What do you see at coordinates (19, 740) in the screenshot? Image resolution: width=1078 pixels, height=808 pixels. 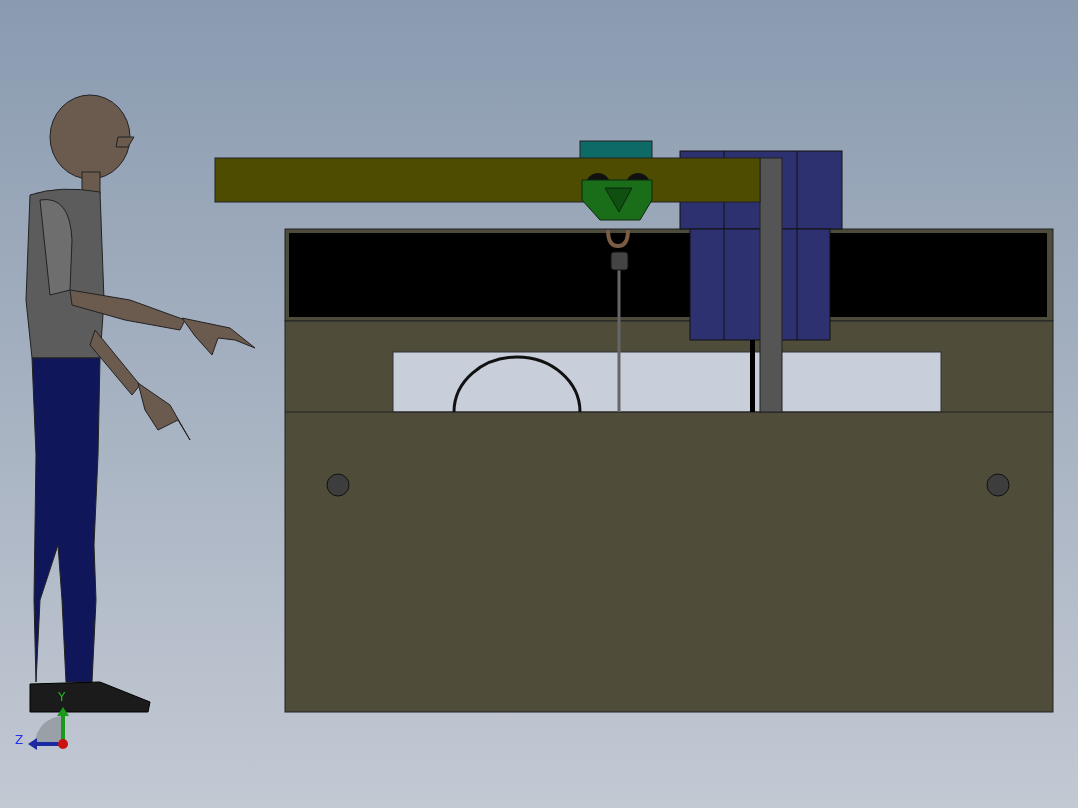 I see `axis-label: Z` at bounding box center [19, 740].